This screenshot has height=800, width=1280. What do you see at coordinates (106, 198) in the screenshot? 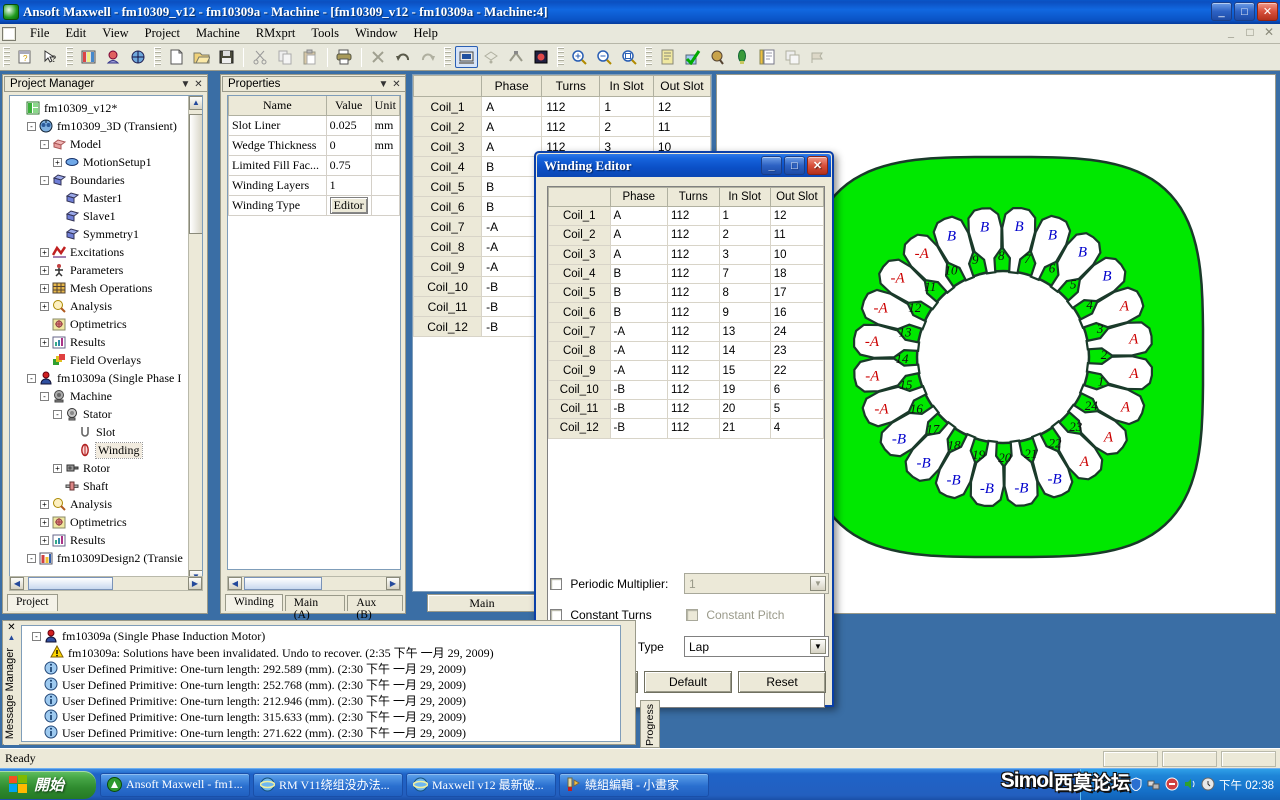
I see `tree-item-master1: Master1` at bounding box center [106, 198].